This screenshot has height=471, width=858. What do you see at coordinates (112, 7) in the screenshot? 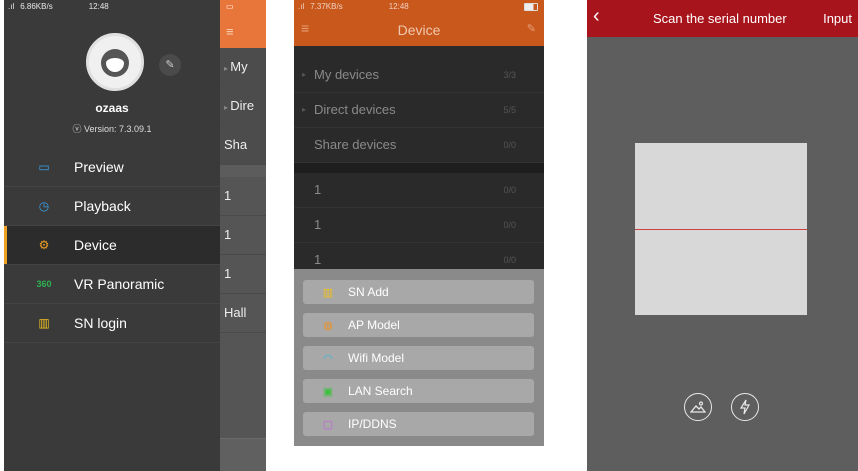
I see `status-bar: .ıl 6.86KB/s 12:48` at bounding box center [112, 7].